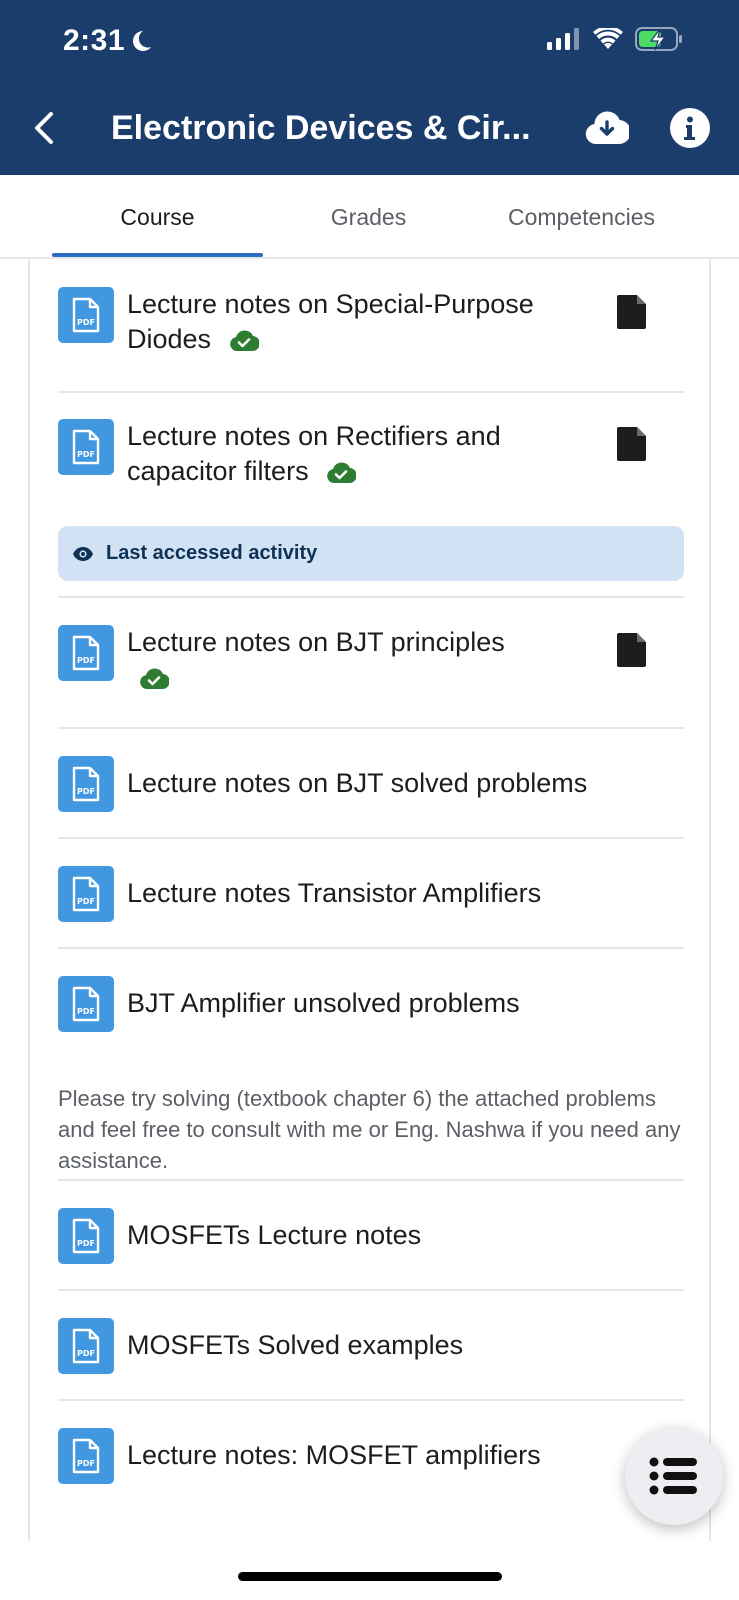  I want to click on list-icon, so click(673, 1476).